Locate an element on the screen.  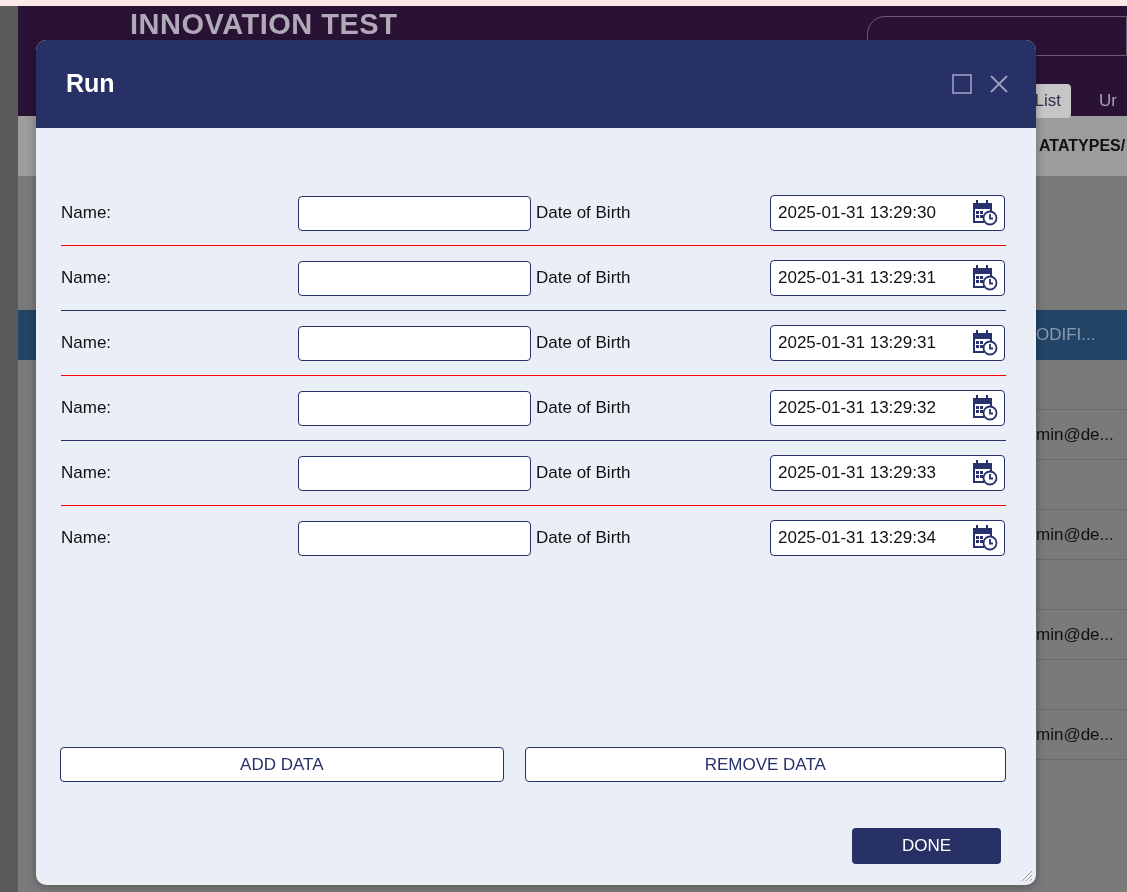
scrollbar is located at coordinates (9, 449).